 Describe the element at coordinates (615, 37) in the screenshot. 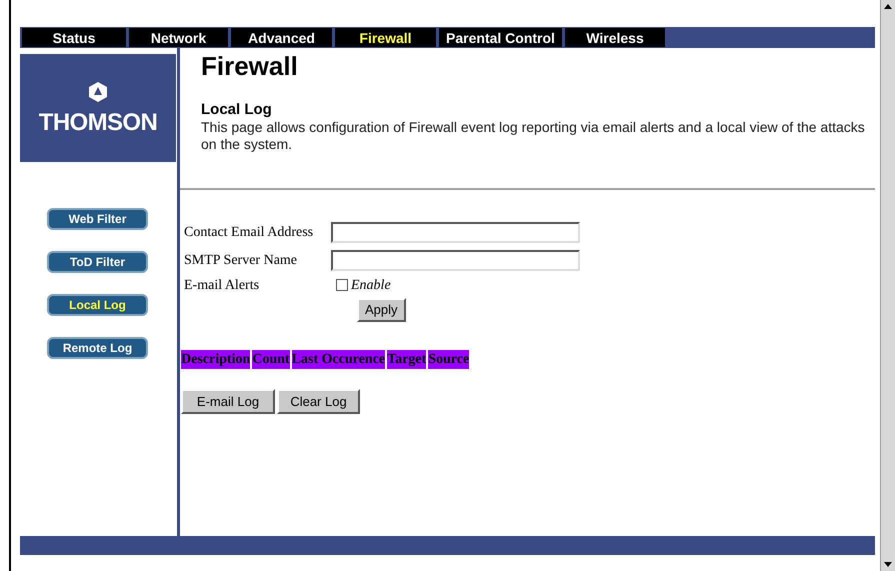

I see `nav-tab: Wireless` at that location.